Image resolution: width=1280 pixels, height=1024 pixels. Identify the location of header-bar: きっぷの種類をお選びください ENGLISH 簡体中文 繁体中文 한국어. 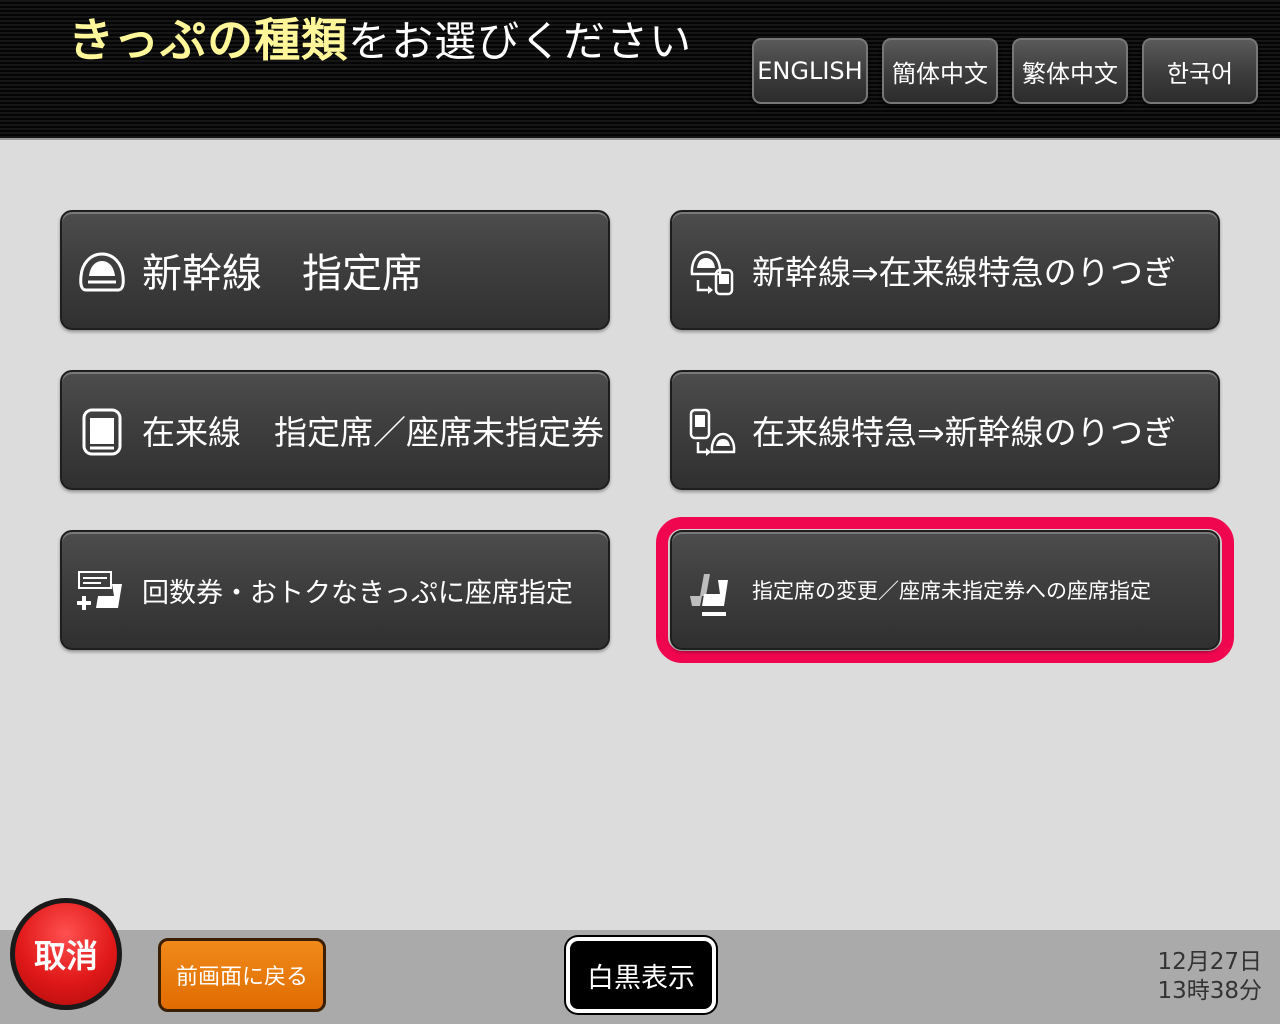
(640, 70).